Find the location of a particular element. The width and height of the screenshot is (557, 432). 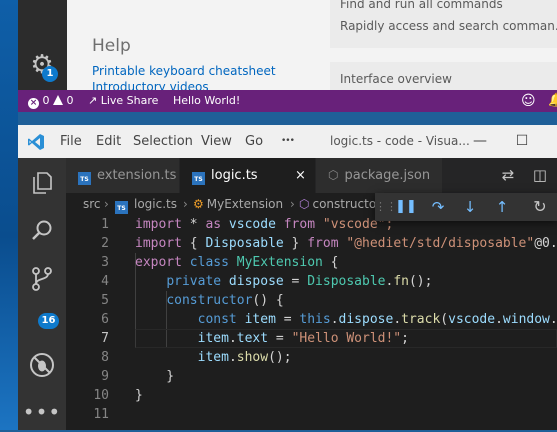

debug-toolbar: ⋮⋮ ❚❚ ↷ ↓ ↑ ↻ is located at coordinates (466, 207).